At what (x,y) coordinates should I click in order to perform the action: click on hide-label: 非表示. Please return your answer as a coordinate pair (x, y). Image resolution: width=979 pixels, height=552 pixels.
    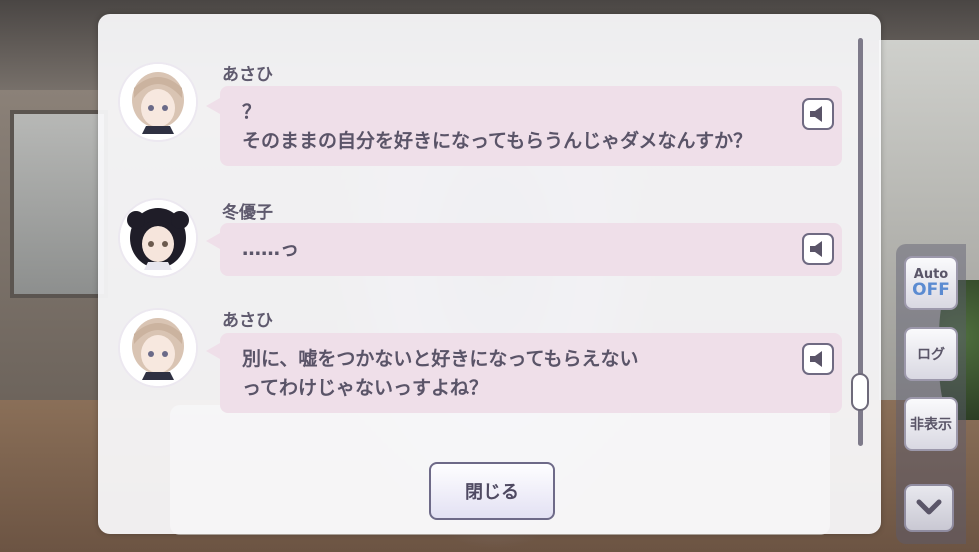
    Looking at the image, I should click on (931, 425).